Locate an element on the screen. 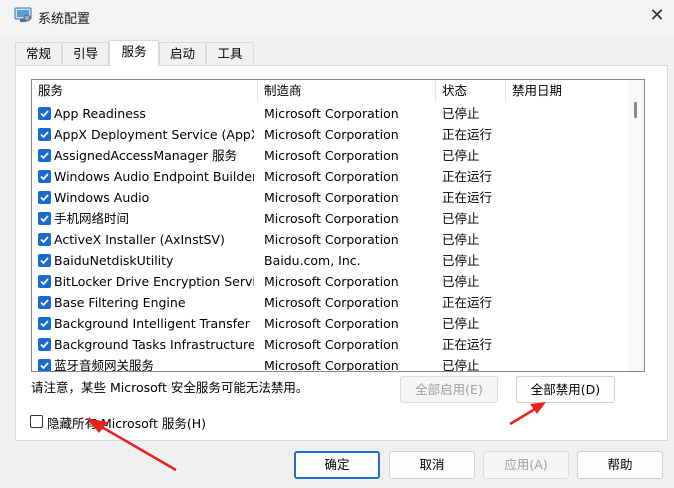 The width and height of the screenshot is (674, 488). hide-microsoft-services-checkbox is located at coordinates (36, 421).